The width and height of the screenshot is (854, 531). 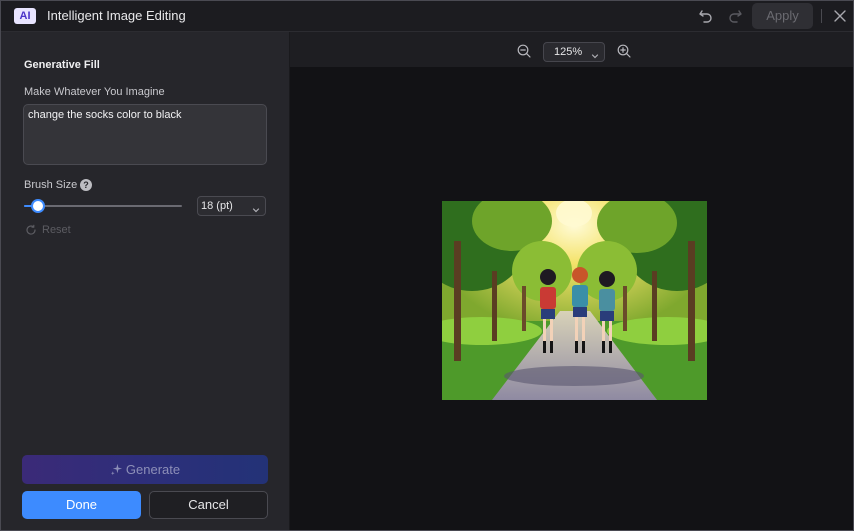 I want to click on ai-badge-icon: AI, so click(x=25, y=16).